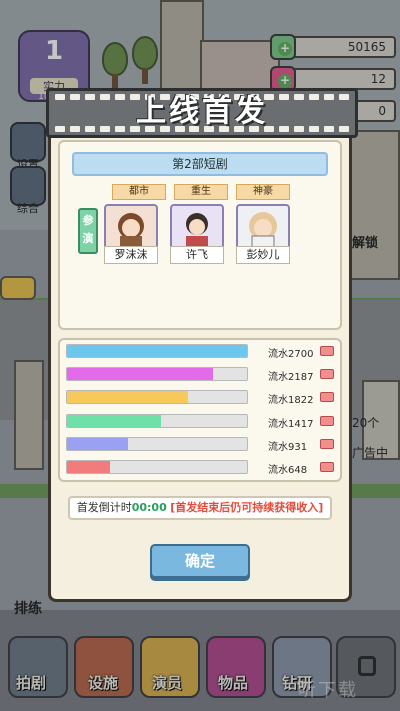  Describe the element at coordinates (291, 354) in the screenshot. I see `income-bar-label: 流水2700` at that location.